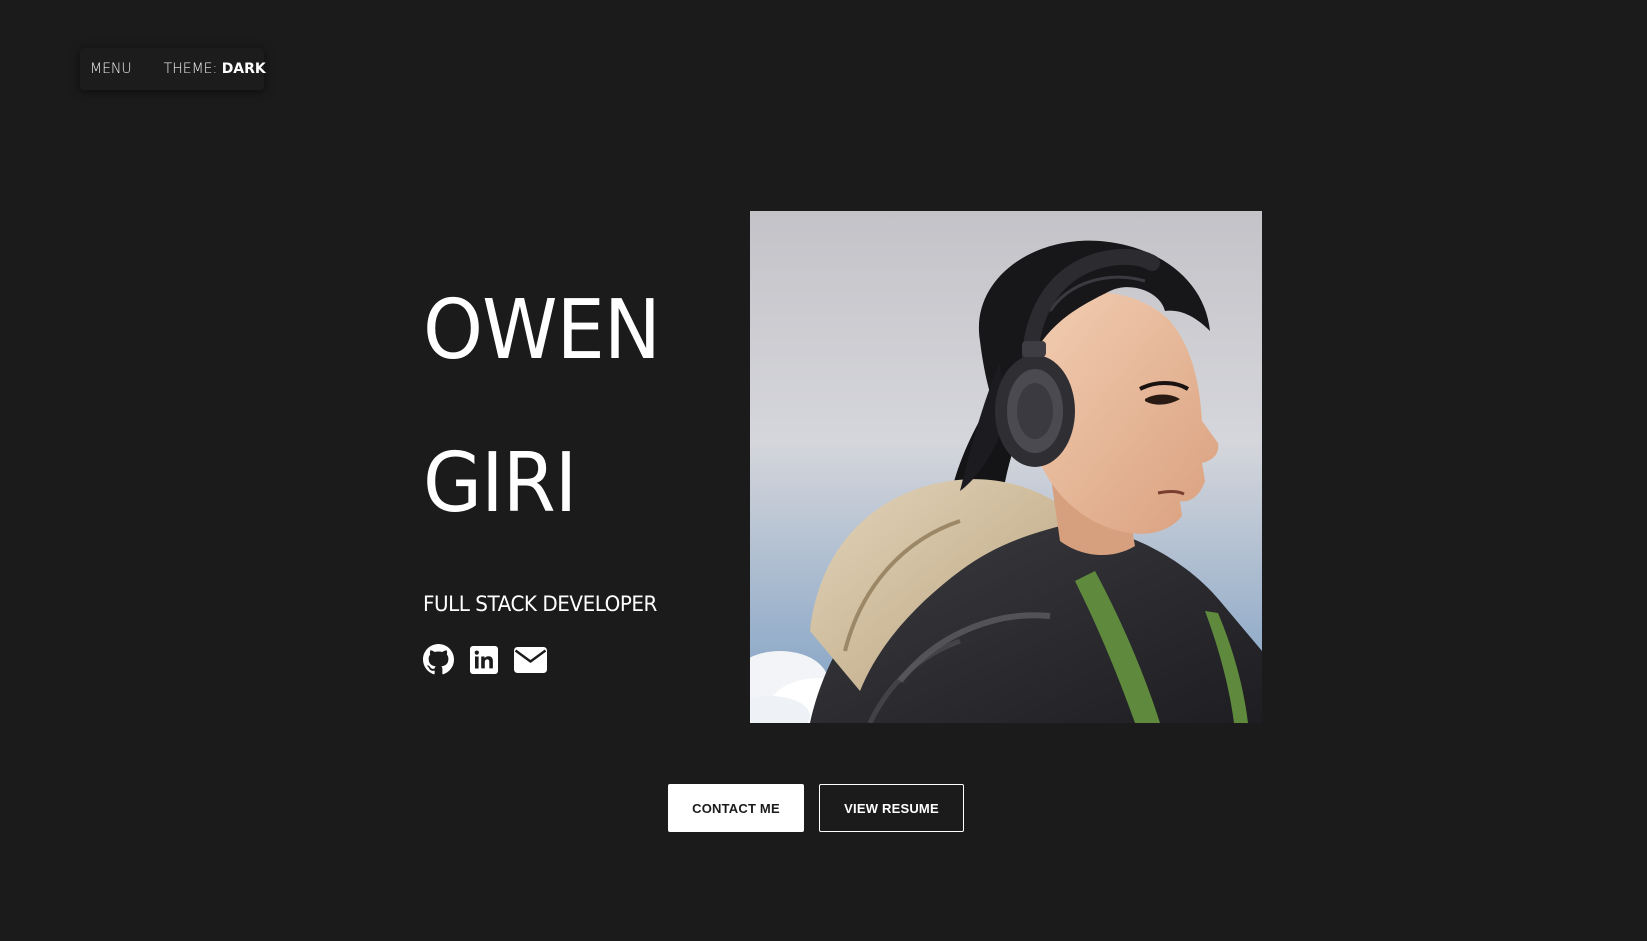 The height and width of the screenshot is (941, 1647). What do you see at coordinates (540, 604) in the screenshot?
I see `hero-job-title: FULL STACK DEVELOPER` at bounding box center [540, 604].